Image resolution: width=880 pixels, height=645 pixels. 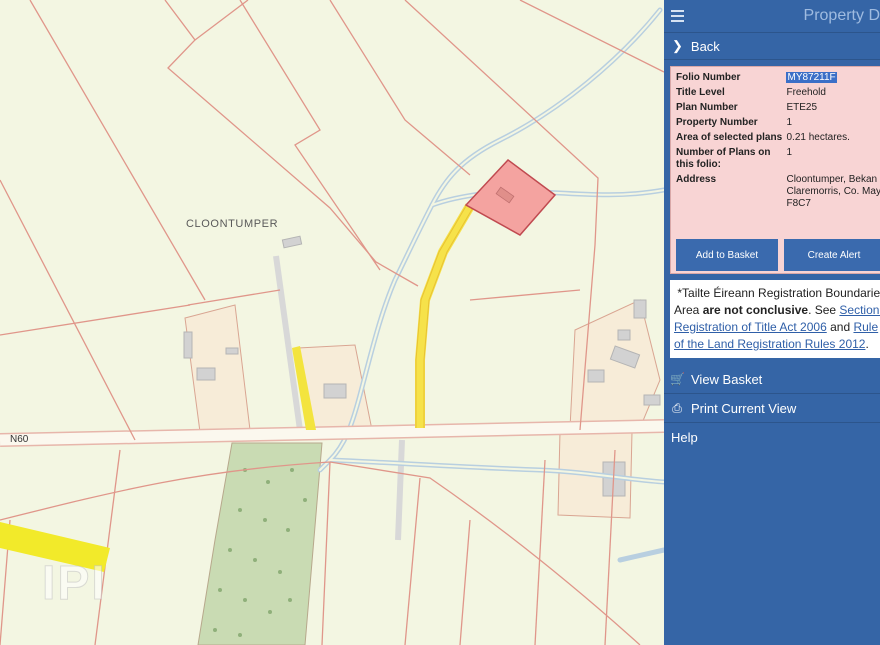 What do you see at coordinates (677, 45) in the screenshot?
I see `chevron-left-icon: ❯` at bounding box center [677, 45].